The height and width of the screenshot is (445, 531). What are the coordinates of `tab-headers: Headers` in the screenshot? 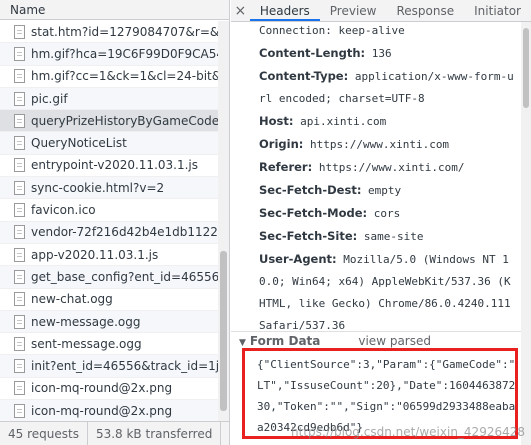 It's located at (284, 10).